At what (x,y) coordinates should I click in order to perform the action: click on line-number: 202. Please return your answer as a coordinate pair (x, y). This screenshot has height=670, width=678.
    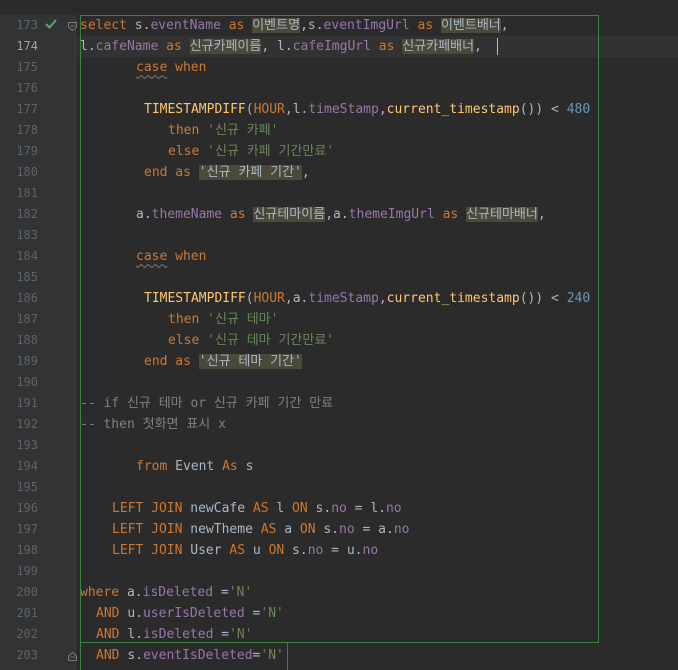
    Looking at the image, I should click on (19, 634).